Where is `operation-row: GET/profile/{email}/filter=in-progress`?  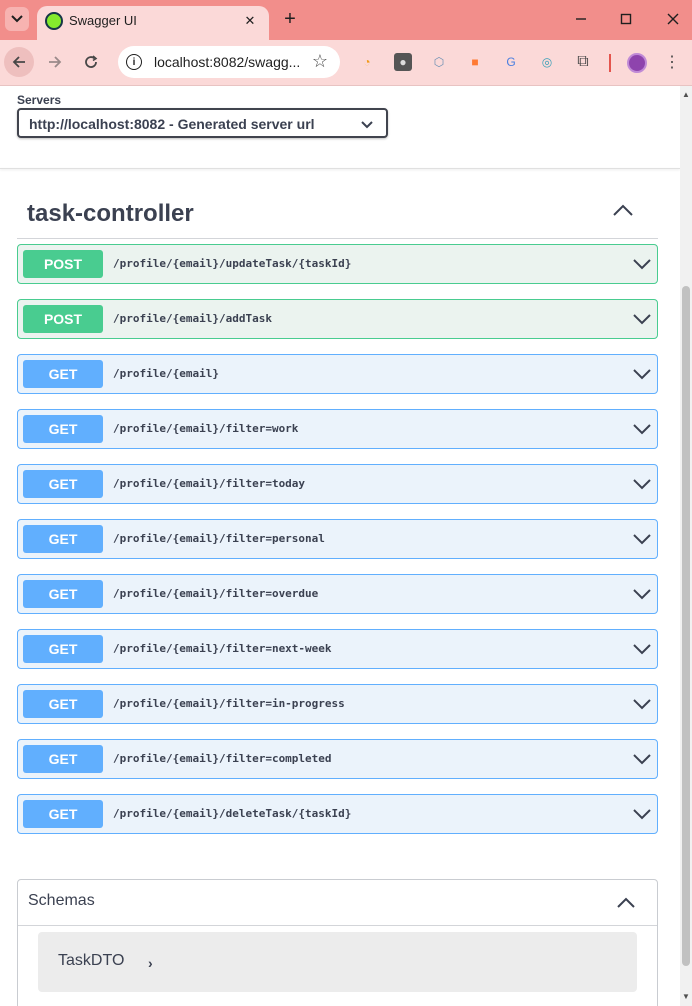
operation-row: GET/profile/{email}/filter=in-progress is located at coordinates (337, 704).